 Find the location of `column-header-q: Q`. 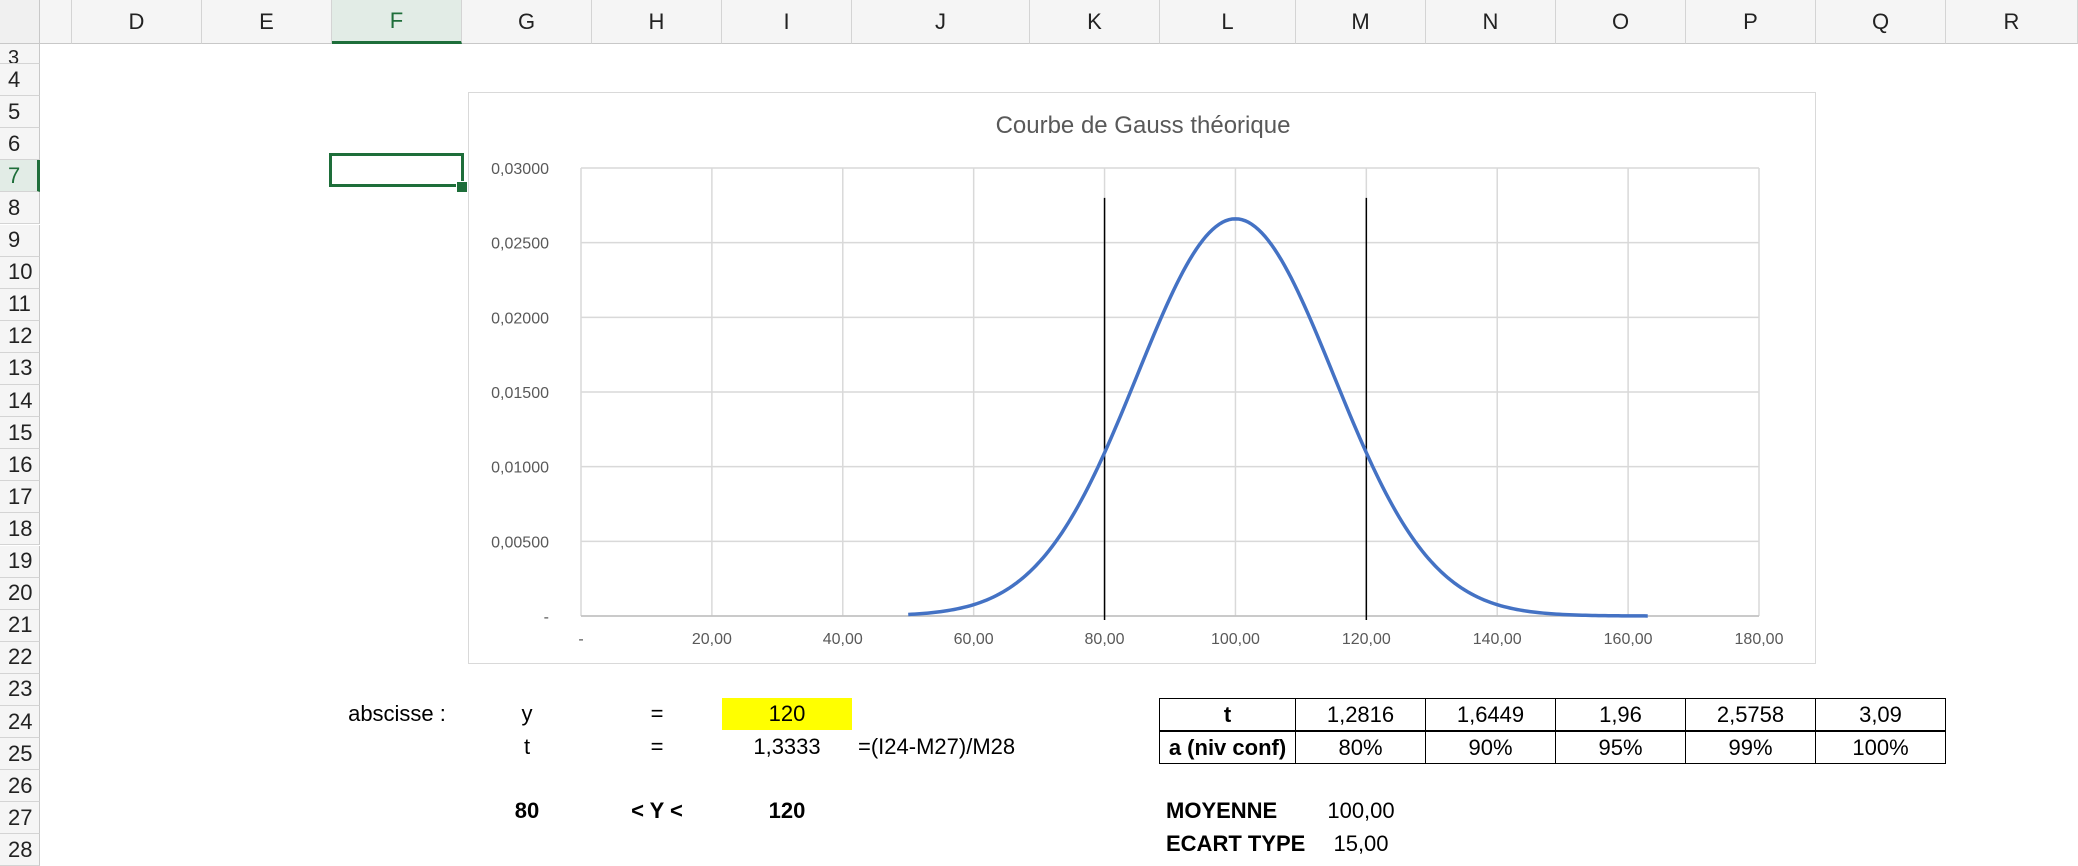

column-header-q: Q is located at coordinates (1881, 22).